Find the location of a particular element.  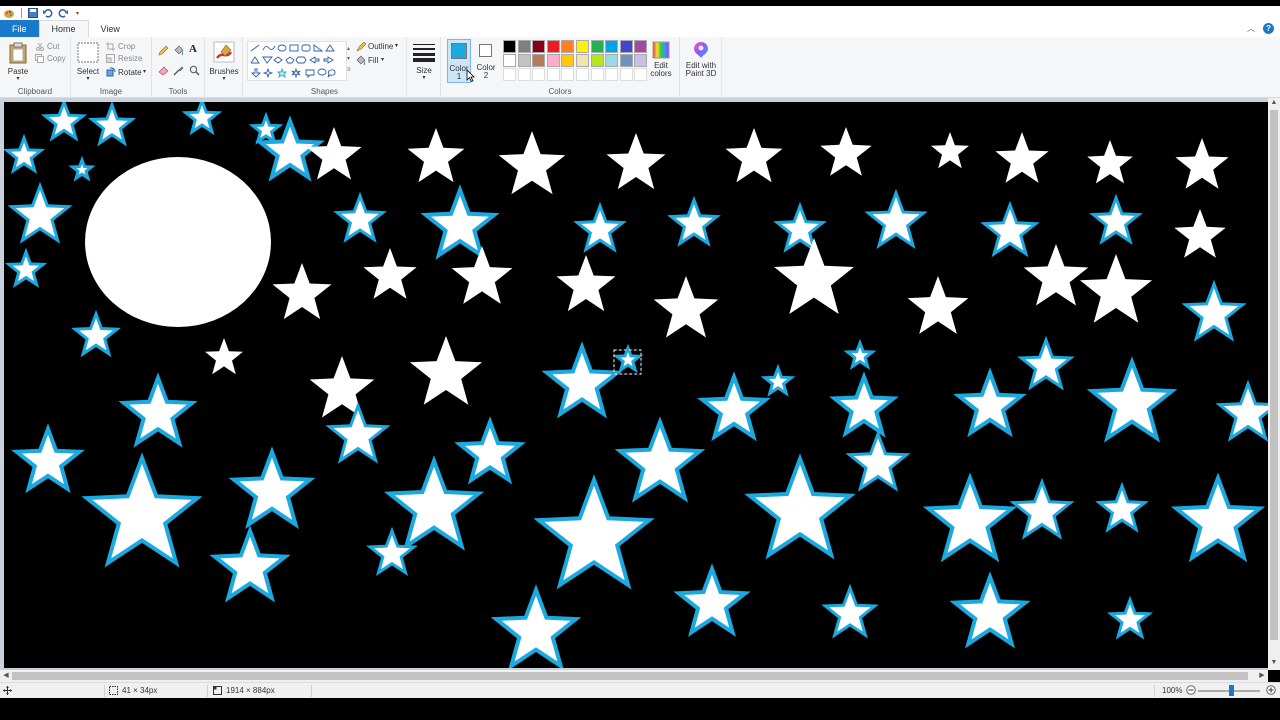

text-tool-icon: A is located at coordinates (193, 49).